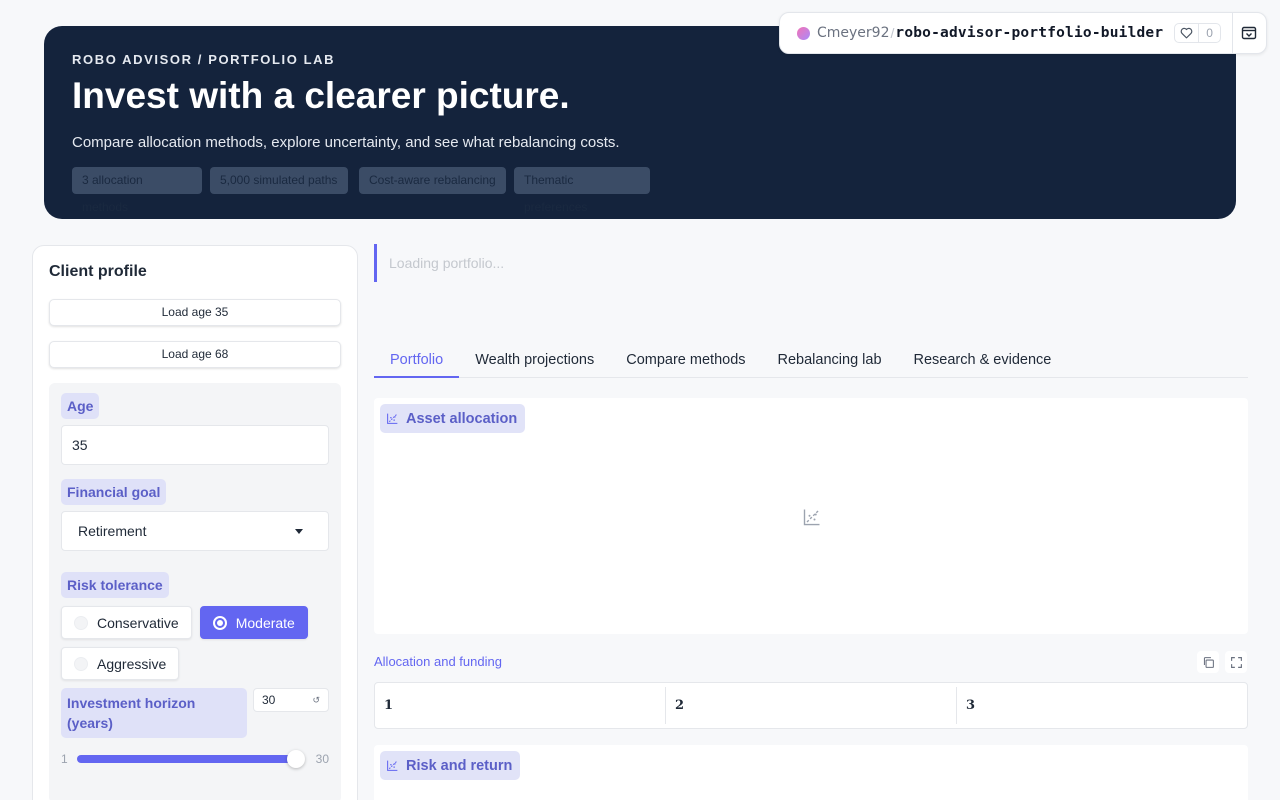  I want to click on horizon-slider: 1 30, so click(195, 759).